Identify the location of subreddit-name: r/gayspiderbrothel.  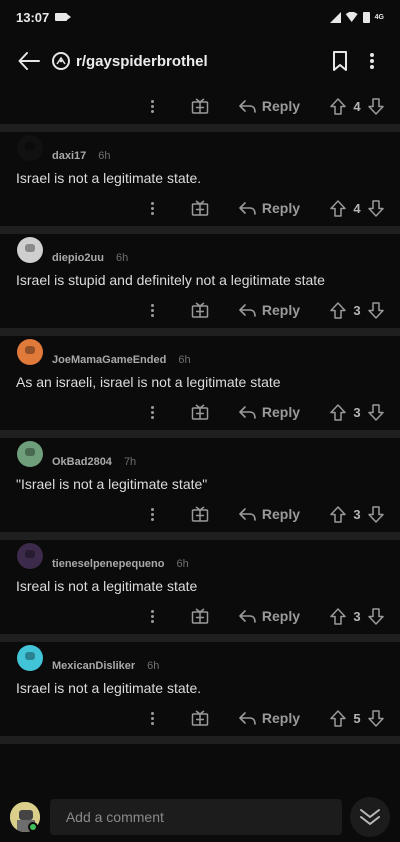
(142, 61).